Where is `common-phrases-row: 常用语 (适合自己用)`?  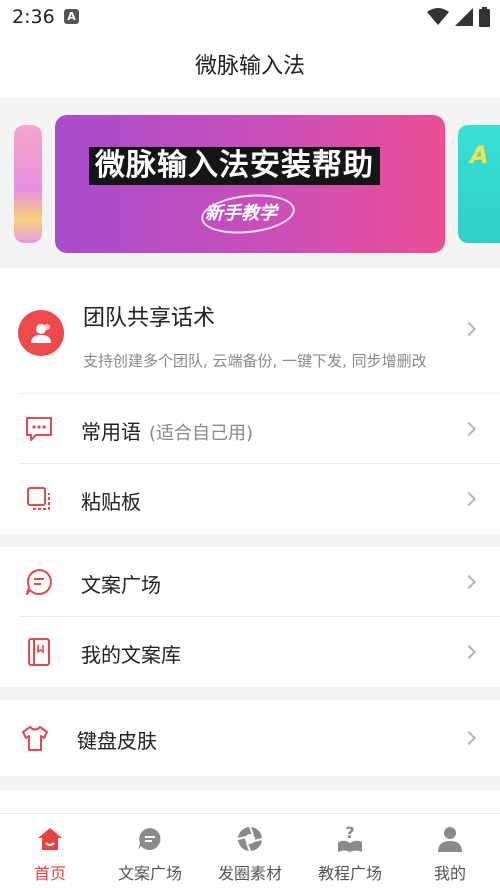 common-phrases-row: 常用语 (适合自己用) is located at coordinates (250, 429).